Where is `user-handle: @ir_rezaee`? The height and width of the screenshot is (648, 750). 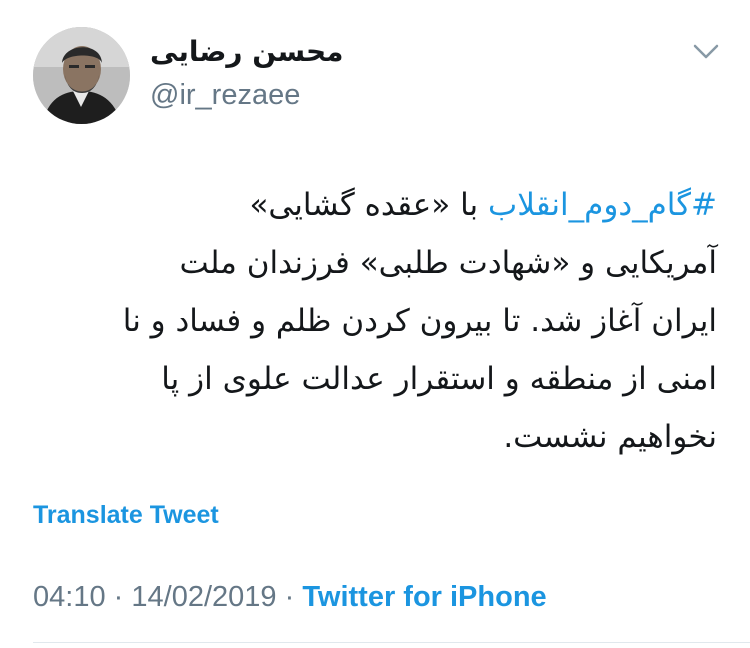
user-handle: @ir_rezaee is located at coordinates (225, 95).